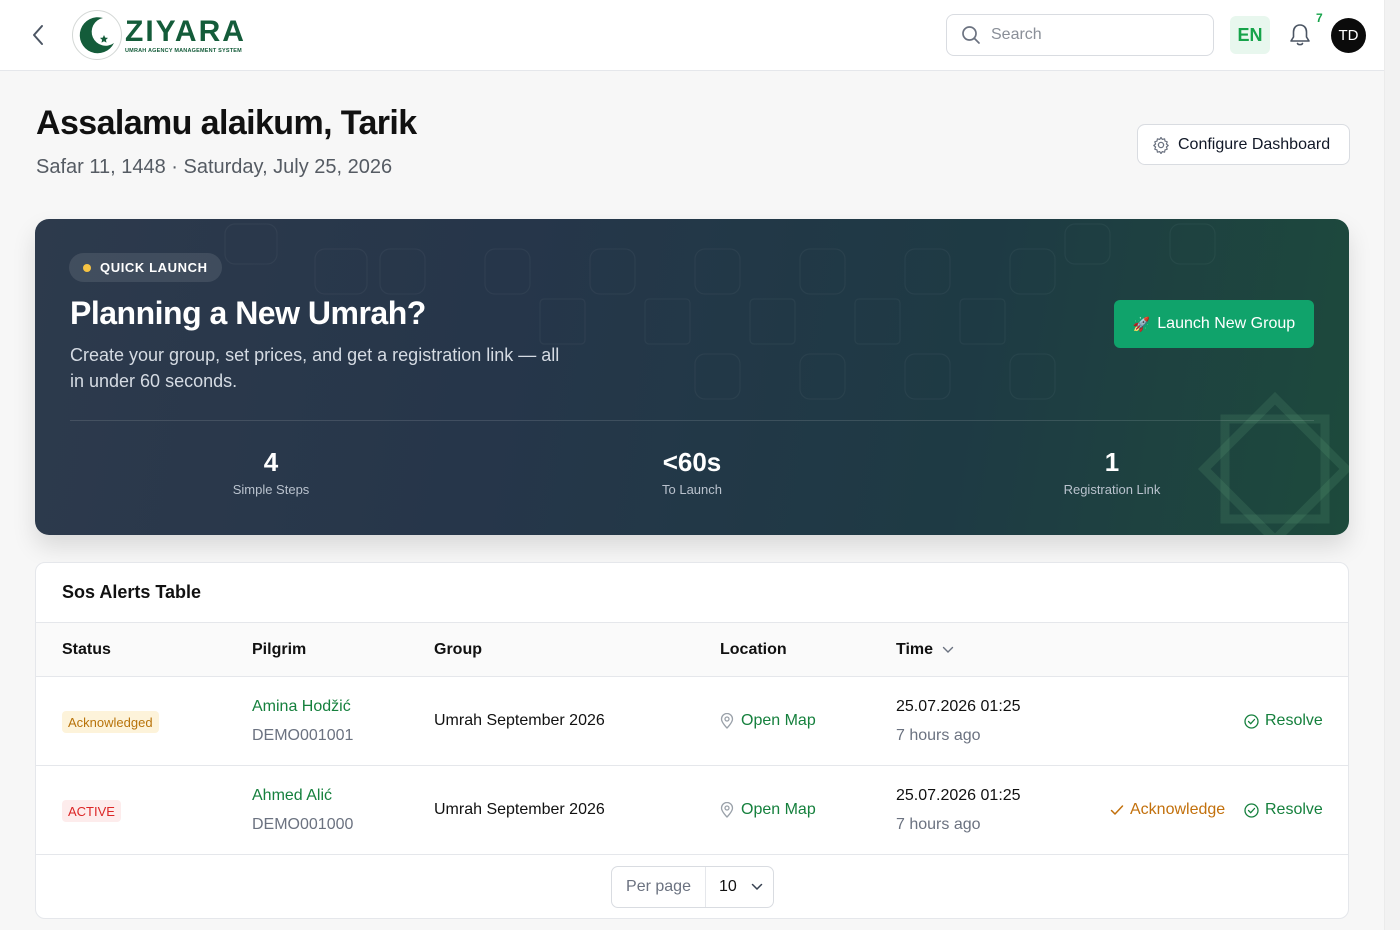 This screenshot has height=930, width=1400. I want to click on bell-icon, so click(1300, 35).